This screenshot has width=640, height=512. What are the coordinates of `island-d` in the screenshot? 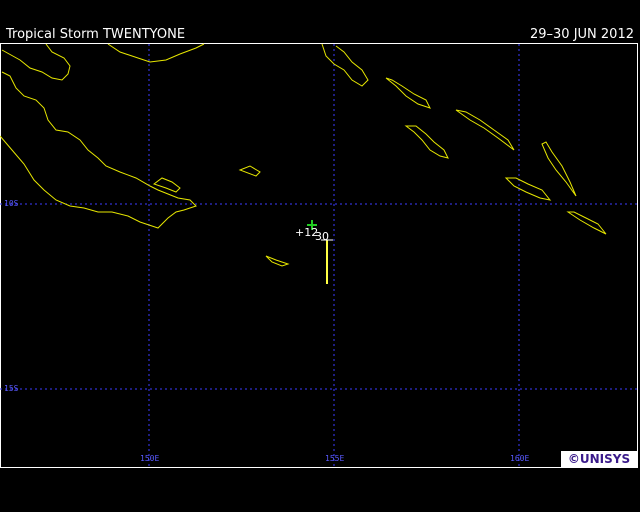 It's located at (426, 142).